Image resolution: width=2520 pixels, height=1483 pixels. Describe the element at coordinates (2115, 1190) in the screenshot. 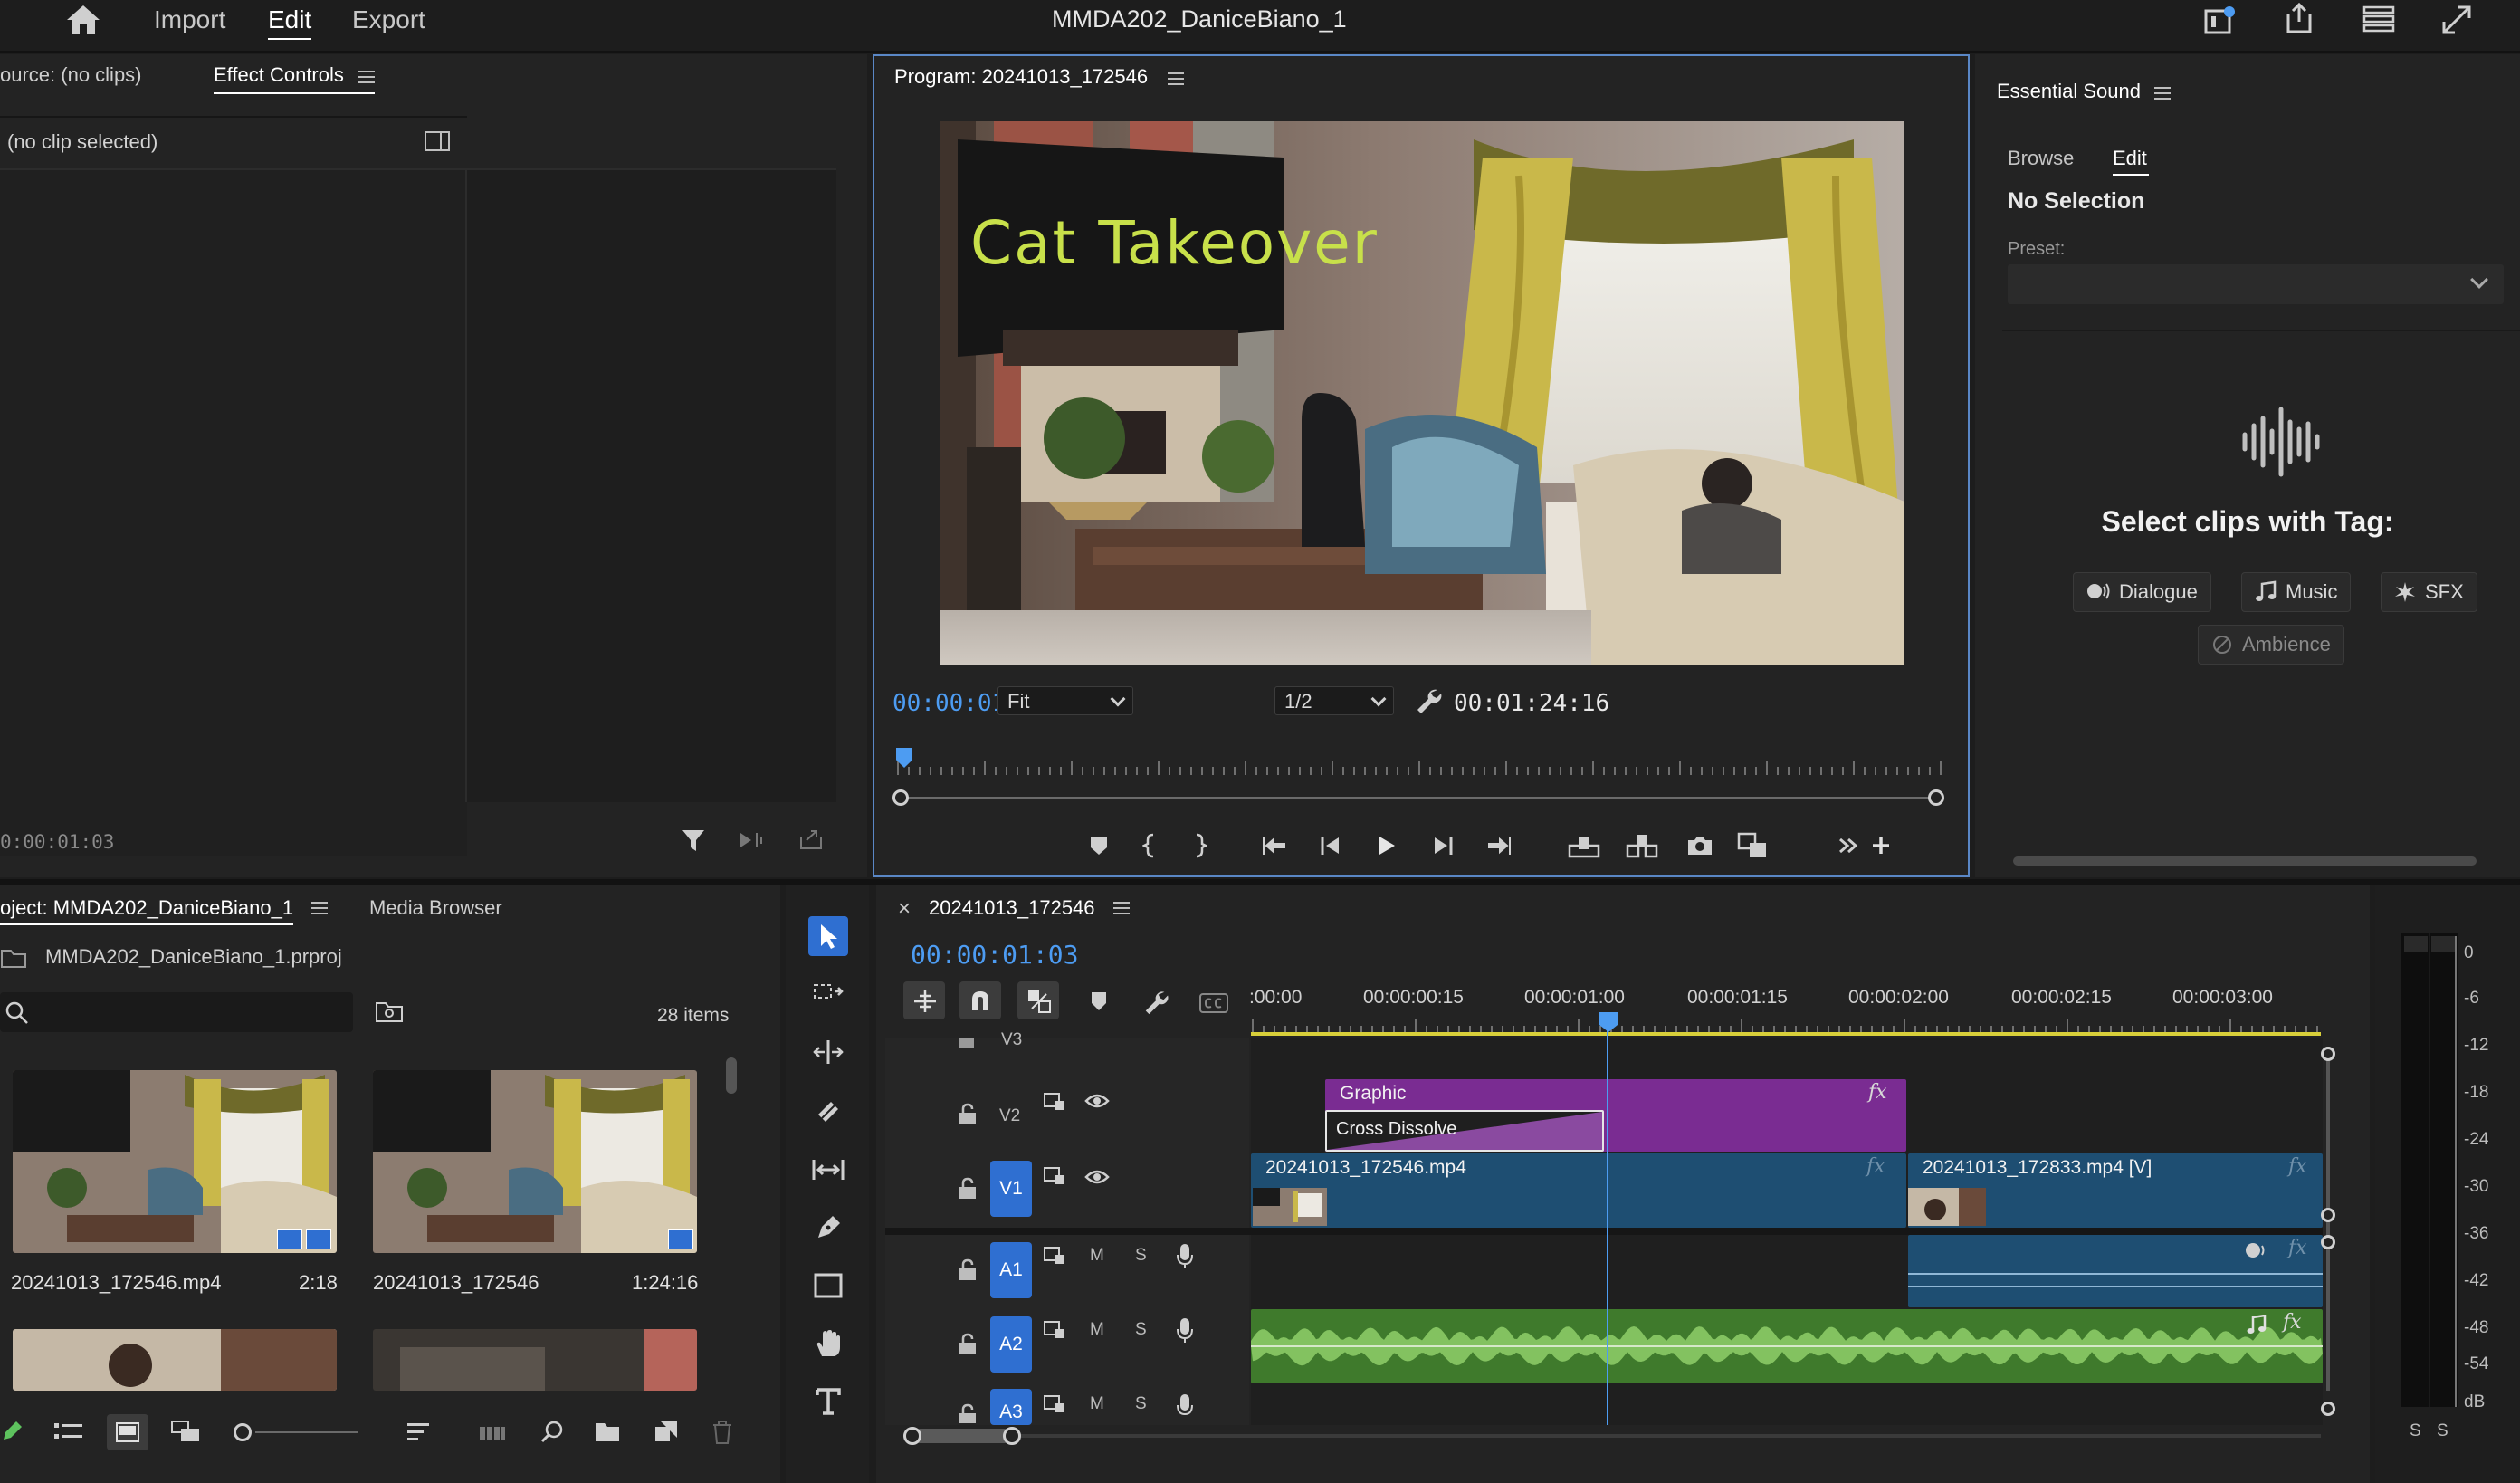

I see `video-clip-2: 20241013_172833.mp4 [V] fx` at that location.